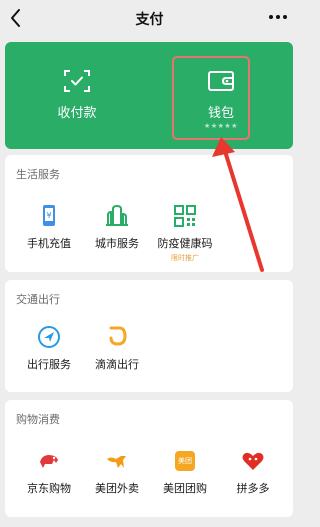 This screenshot has height=527, width=320. I want to click on tile-label: 拼多多, so click(253, 488).